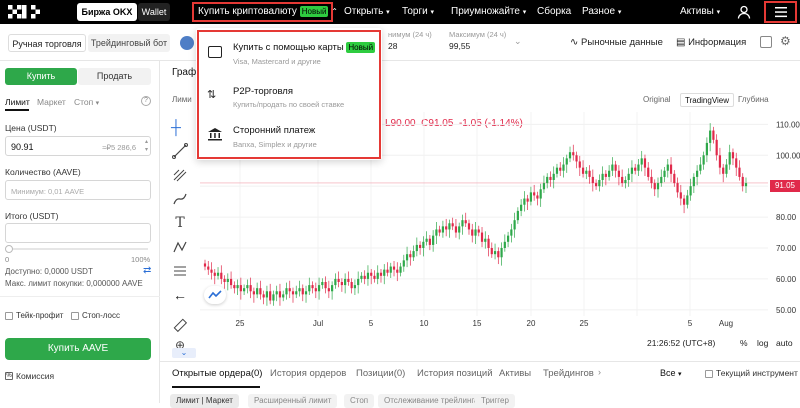 Image resolution: width=800 pixels, height=408 pixels. What do you see at coordinates (289, 94) in the screenshot?
I see `highlight-frame` at bounding box center [289, 94].